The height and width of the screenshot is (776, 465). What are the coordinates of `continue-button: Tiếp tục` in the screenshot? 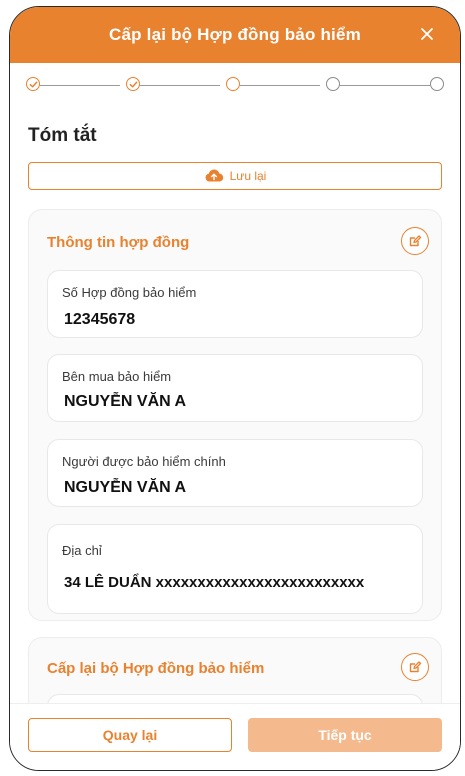 It's located at (345, 735).